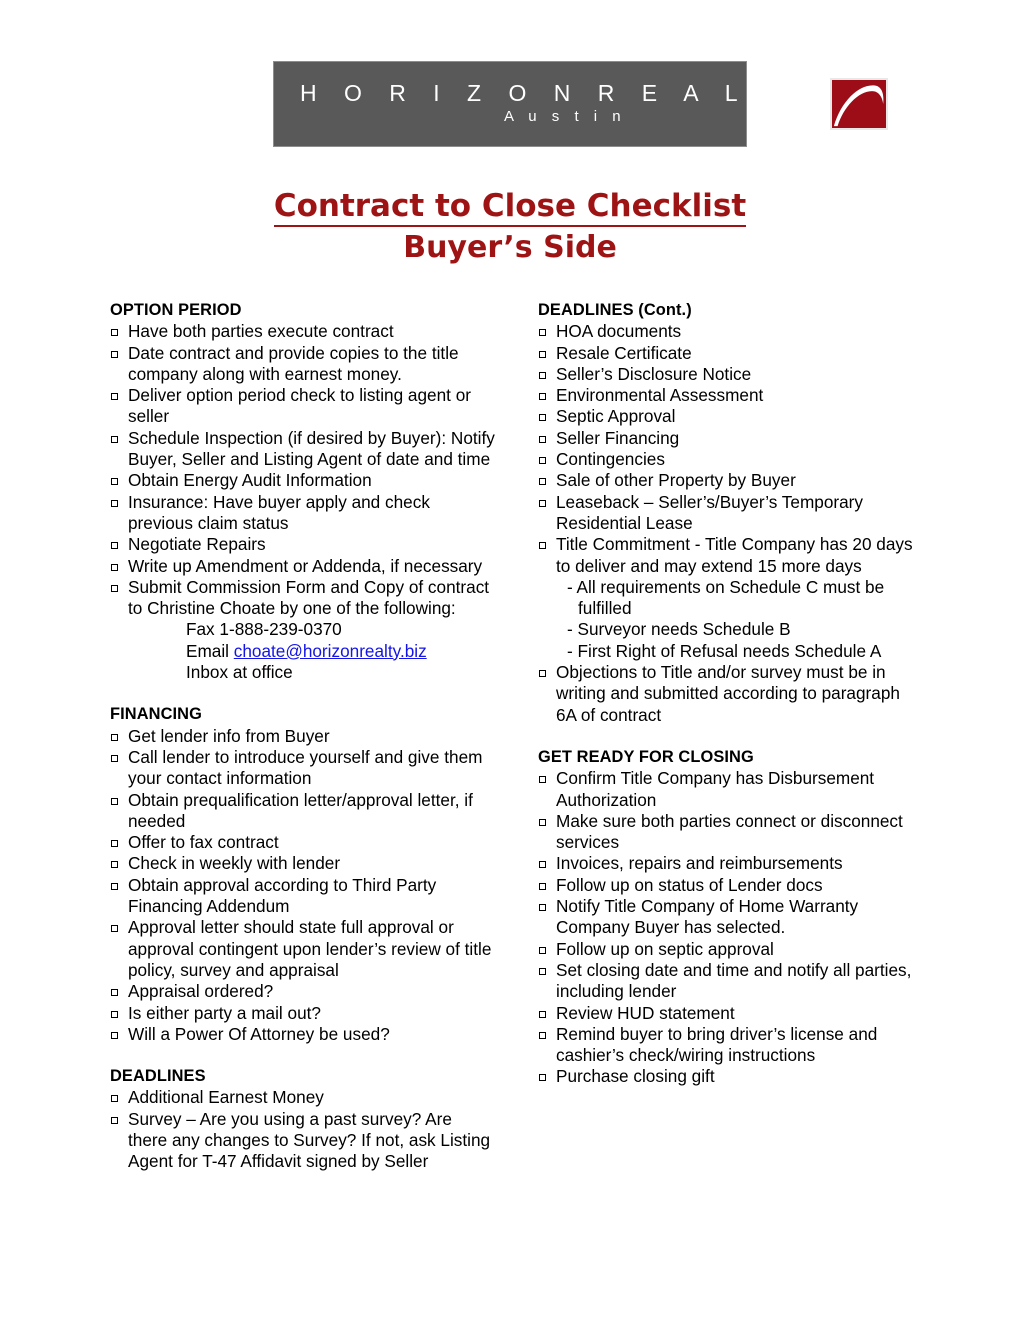 Image resolution: width=1020 pixels, height=1320 pixels. What do you see at coordinates (158, 1076) in the screenshot?
I see `section-heading-deadlines: DEADLINES` at bounding box center [158, 1076].